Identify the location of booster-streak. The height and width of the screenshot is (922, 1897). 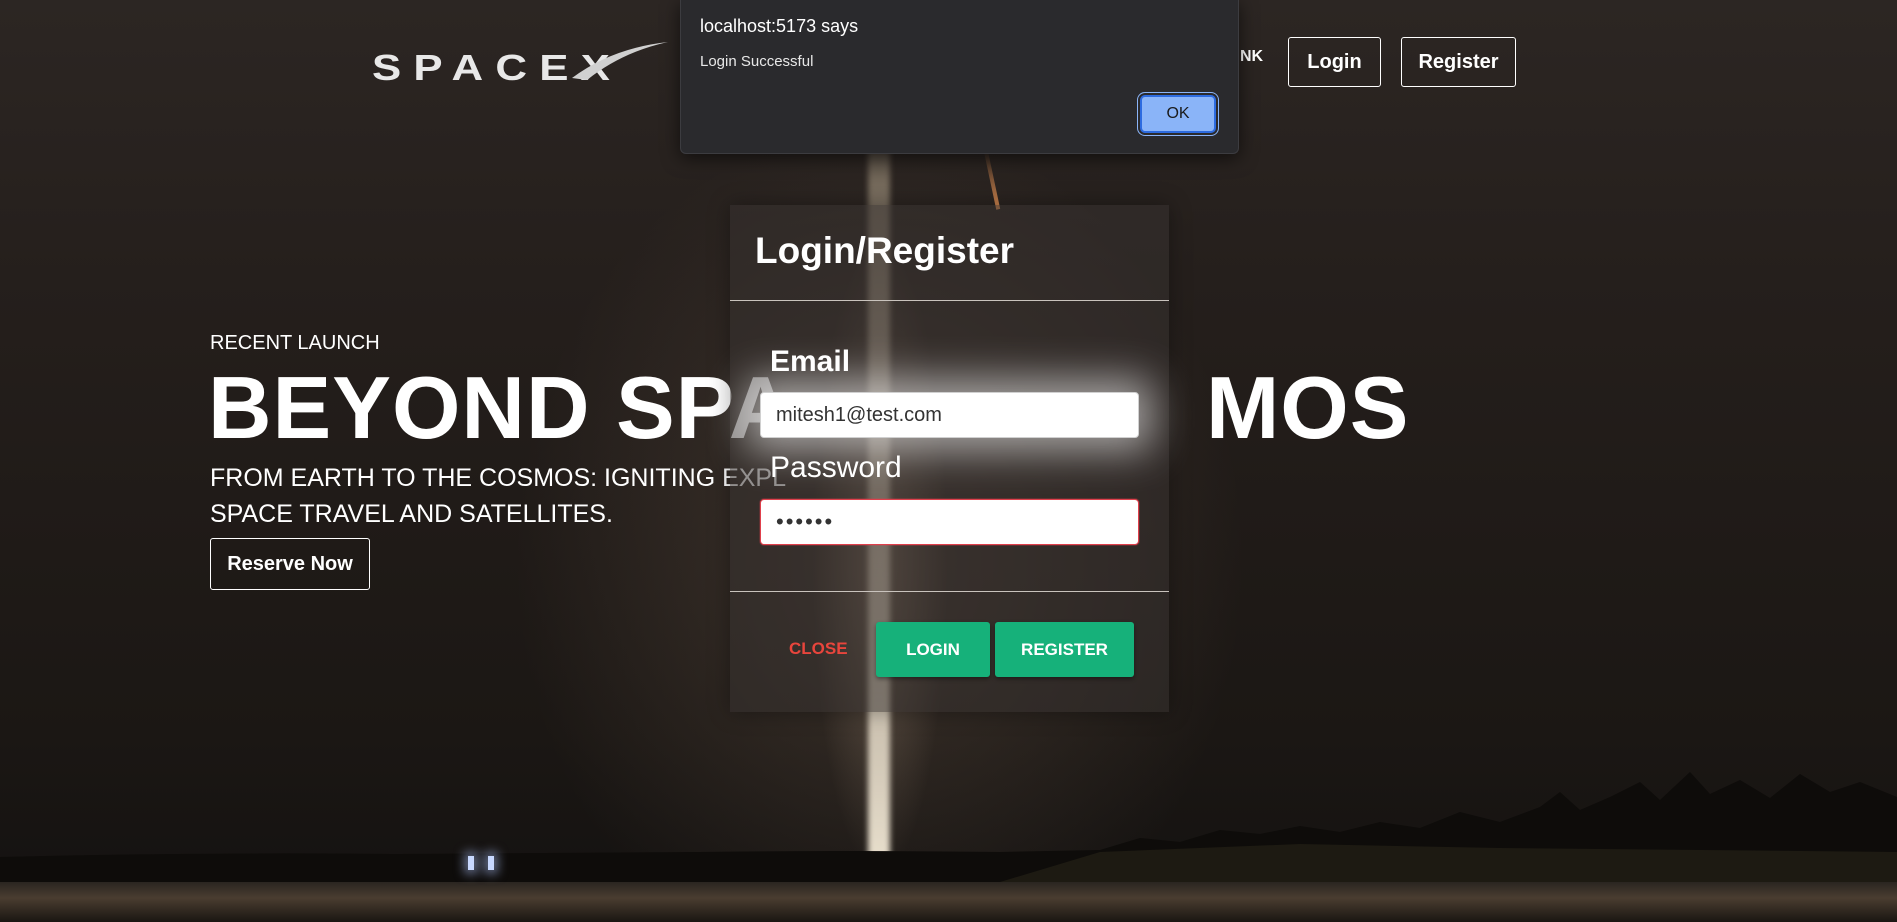
(992, 180).